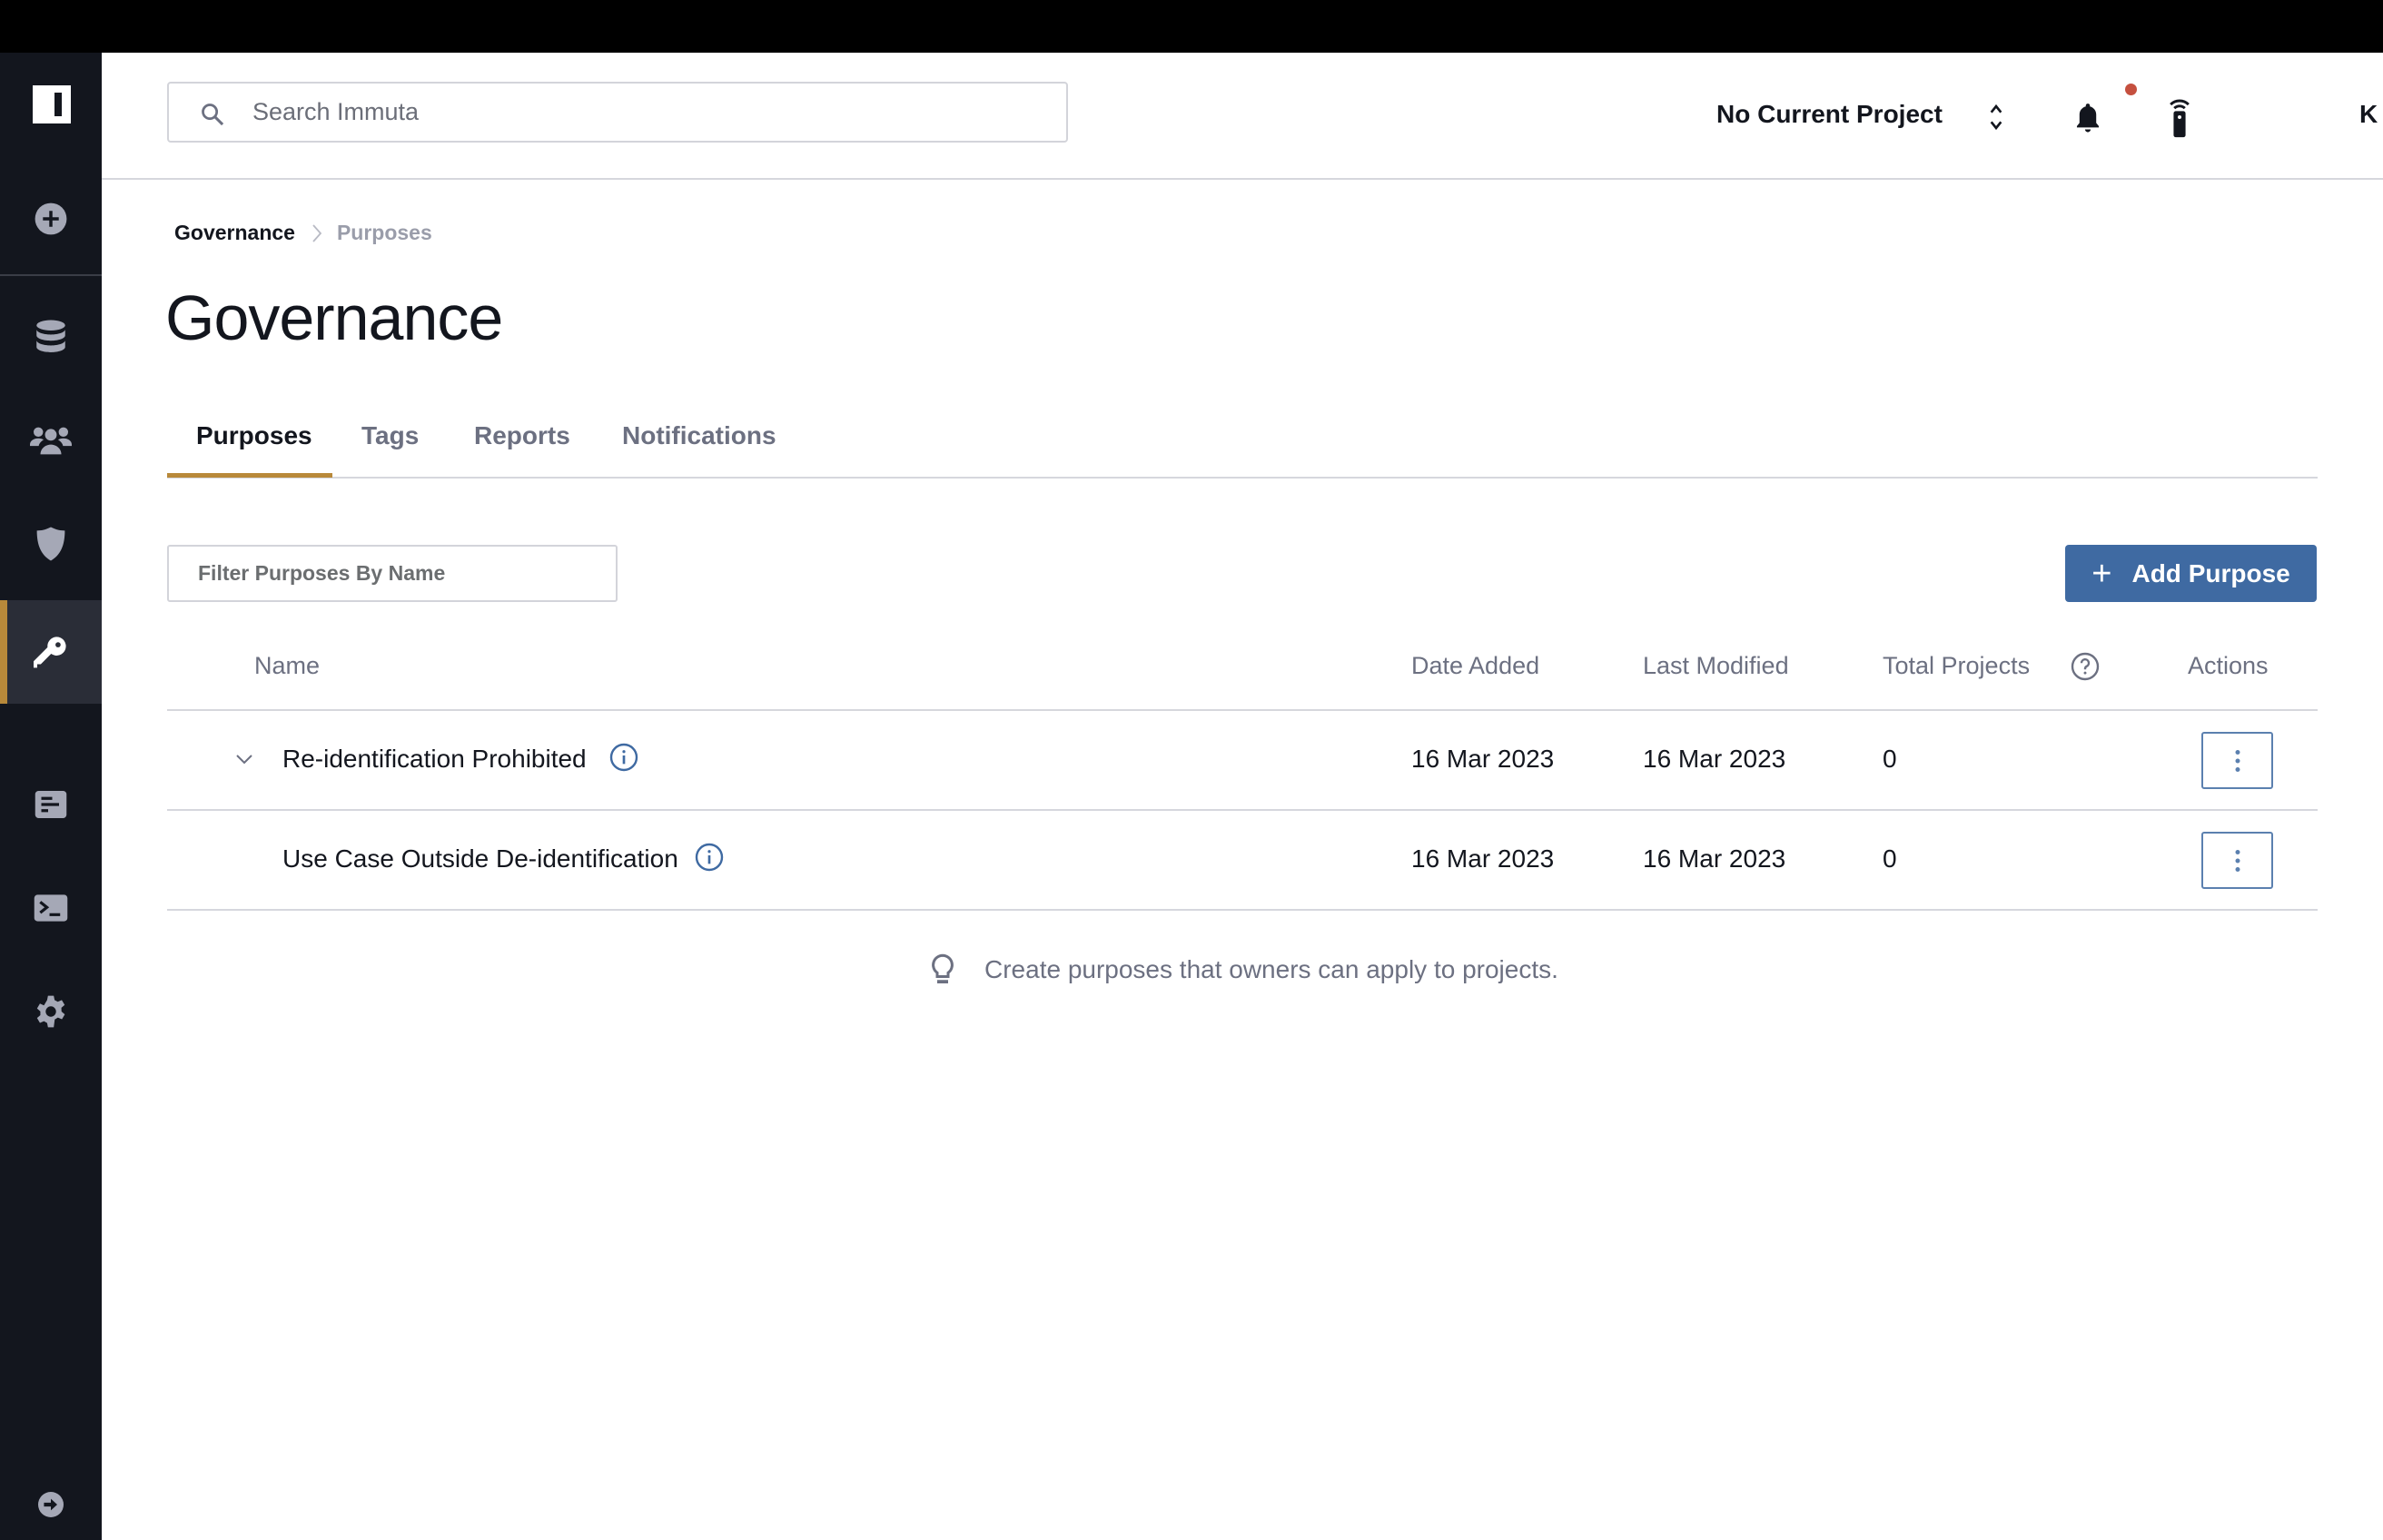 This screenshot has width=2383, height=1540. Describe the element at coordinates (51, 275) in the screenshot. I see `sidebar-divider` at that location.